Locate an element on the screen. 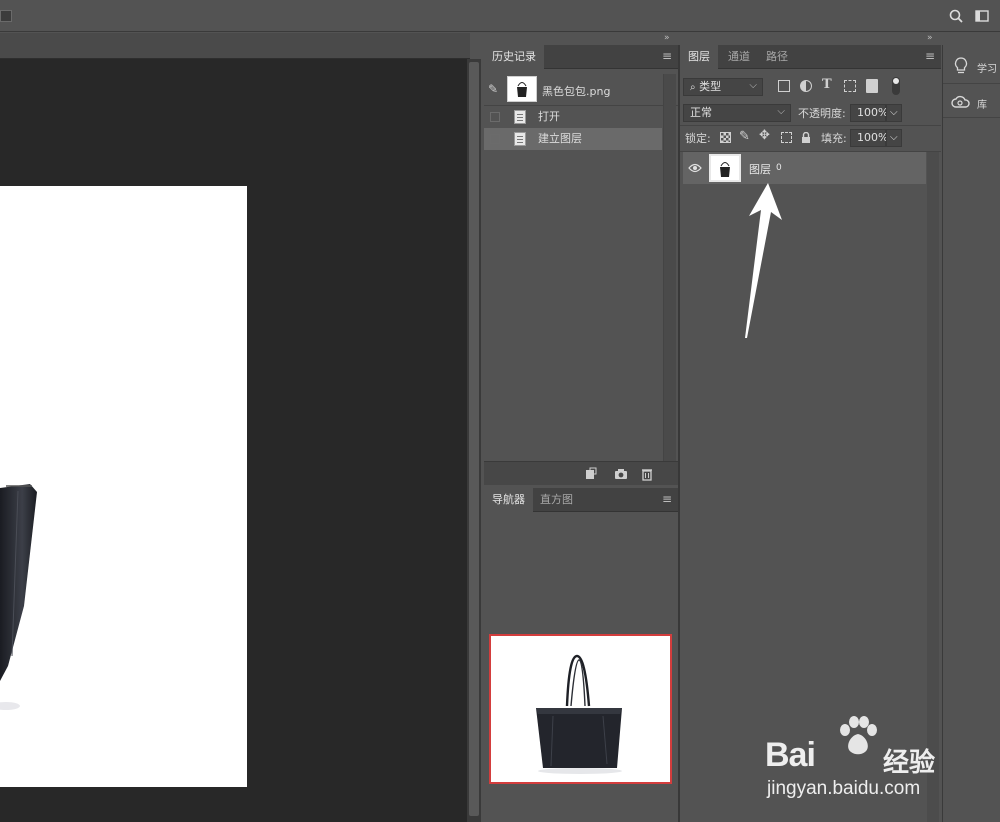 The height and width of the screenshot is (822, 1000). fill-input: 100% is located at coordinates (869, 138).